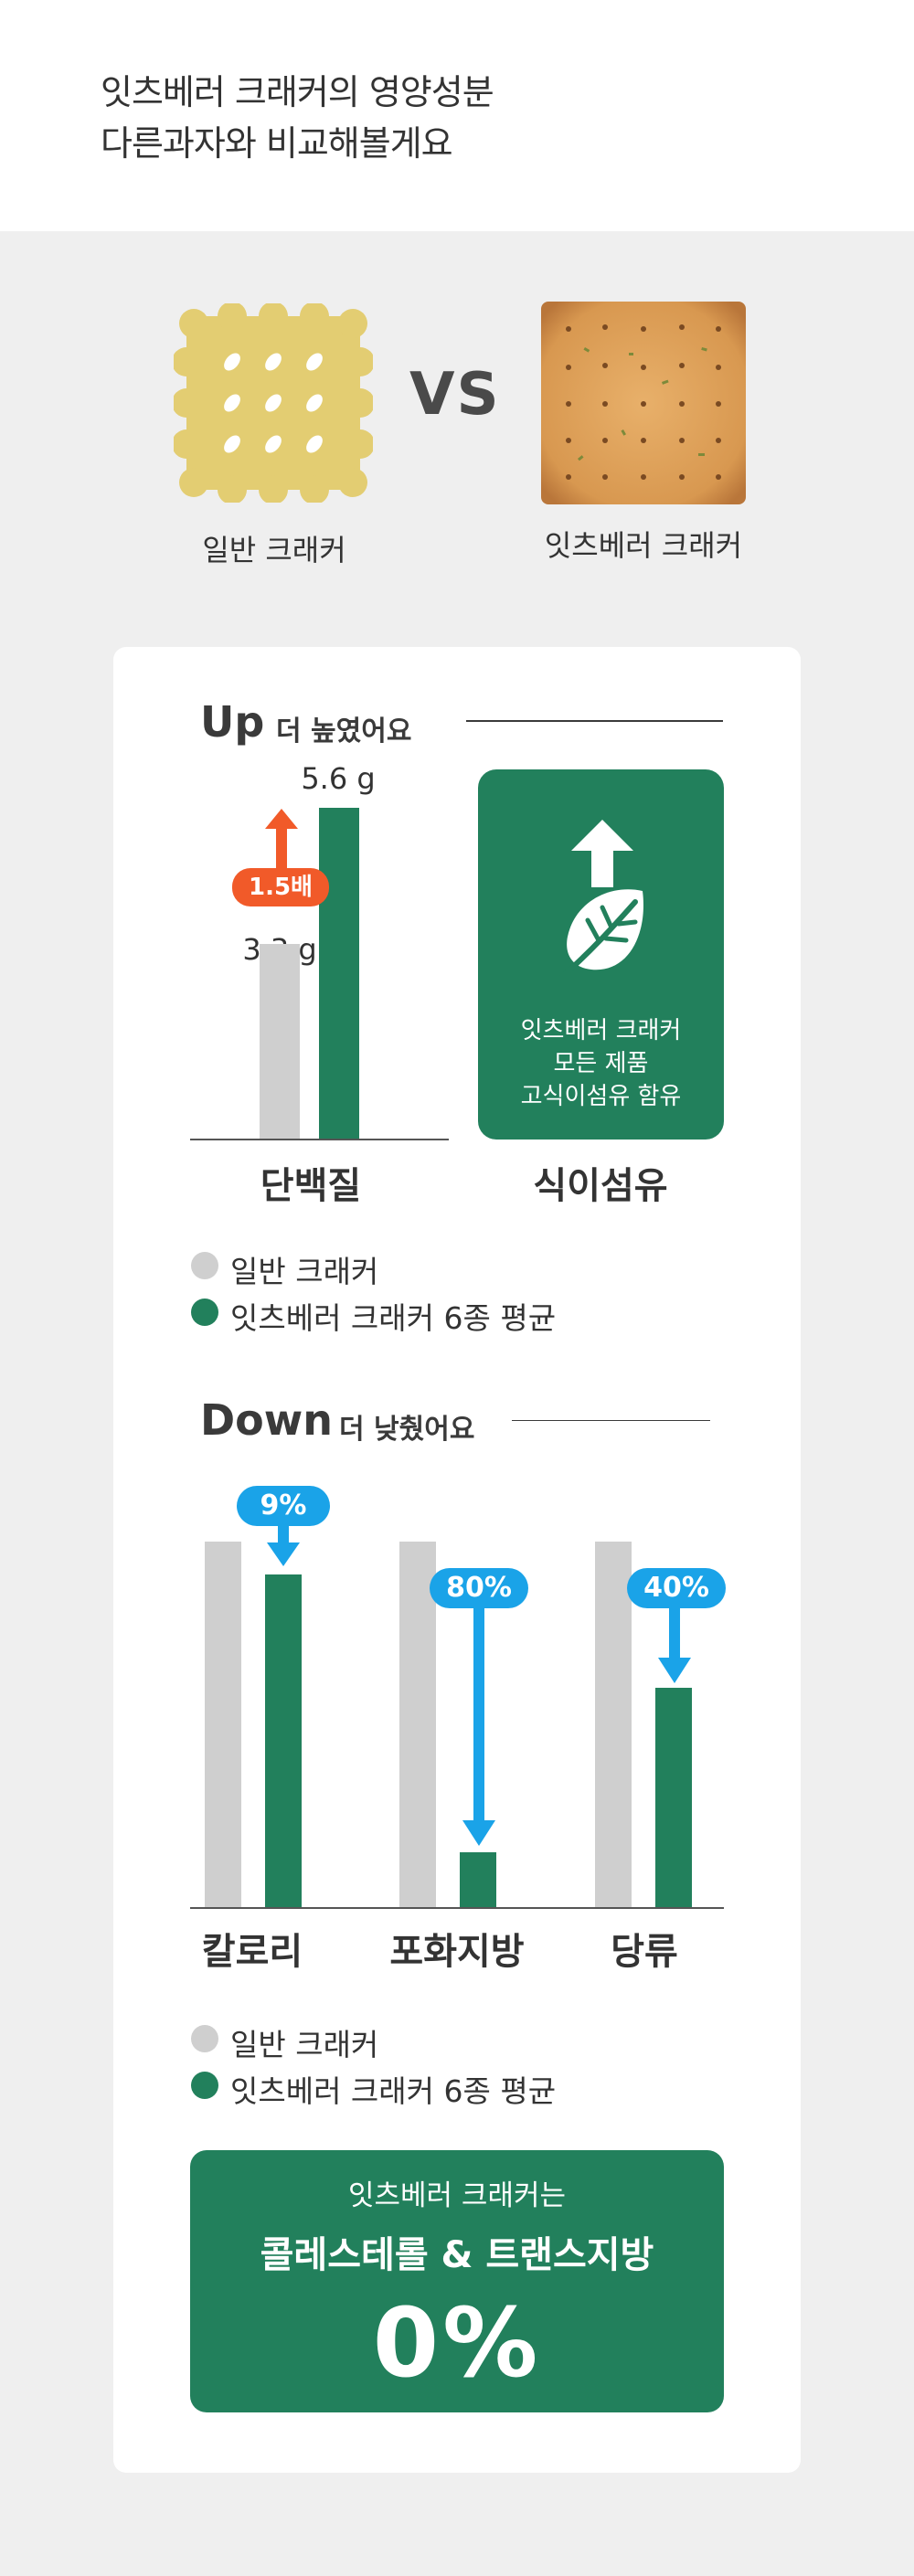  I want to click on header: 잇츠베러 크래커의 영양성분 다른과자와 비교해볼게요, so click(457, 115).